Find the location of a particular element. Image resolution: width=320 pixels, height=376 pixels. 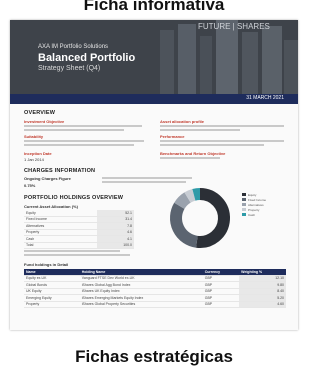

investment-objective-label: Investment Objective is located at coordinates (44, 121).